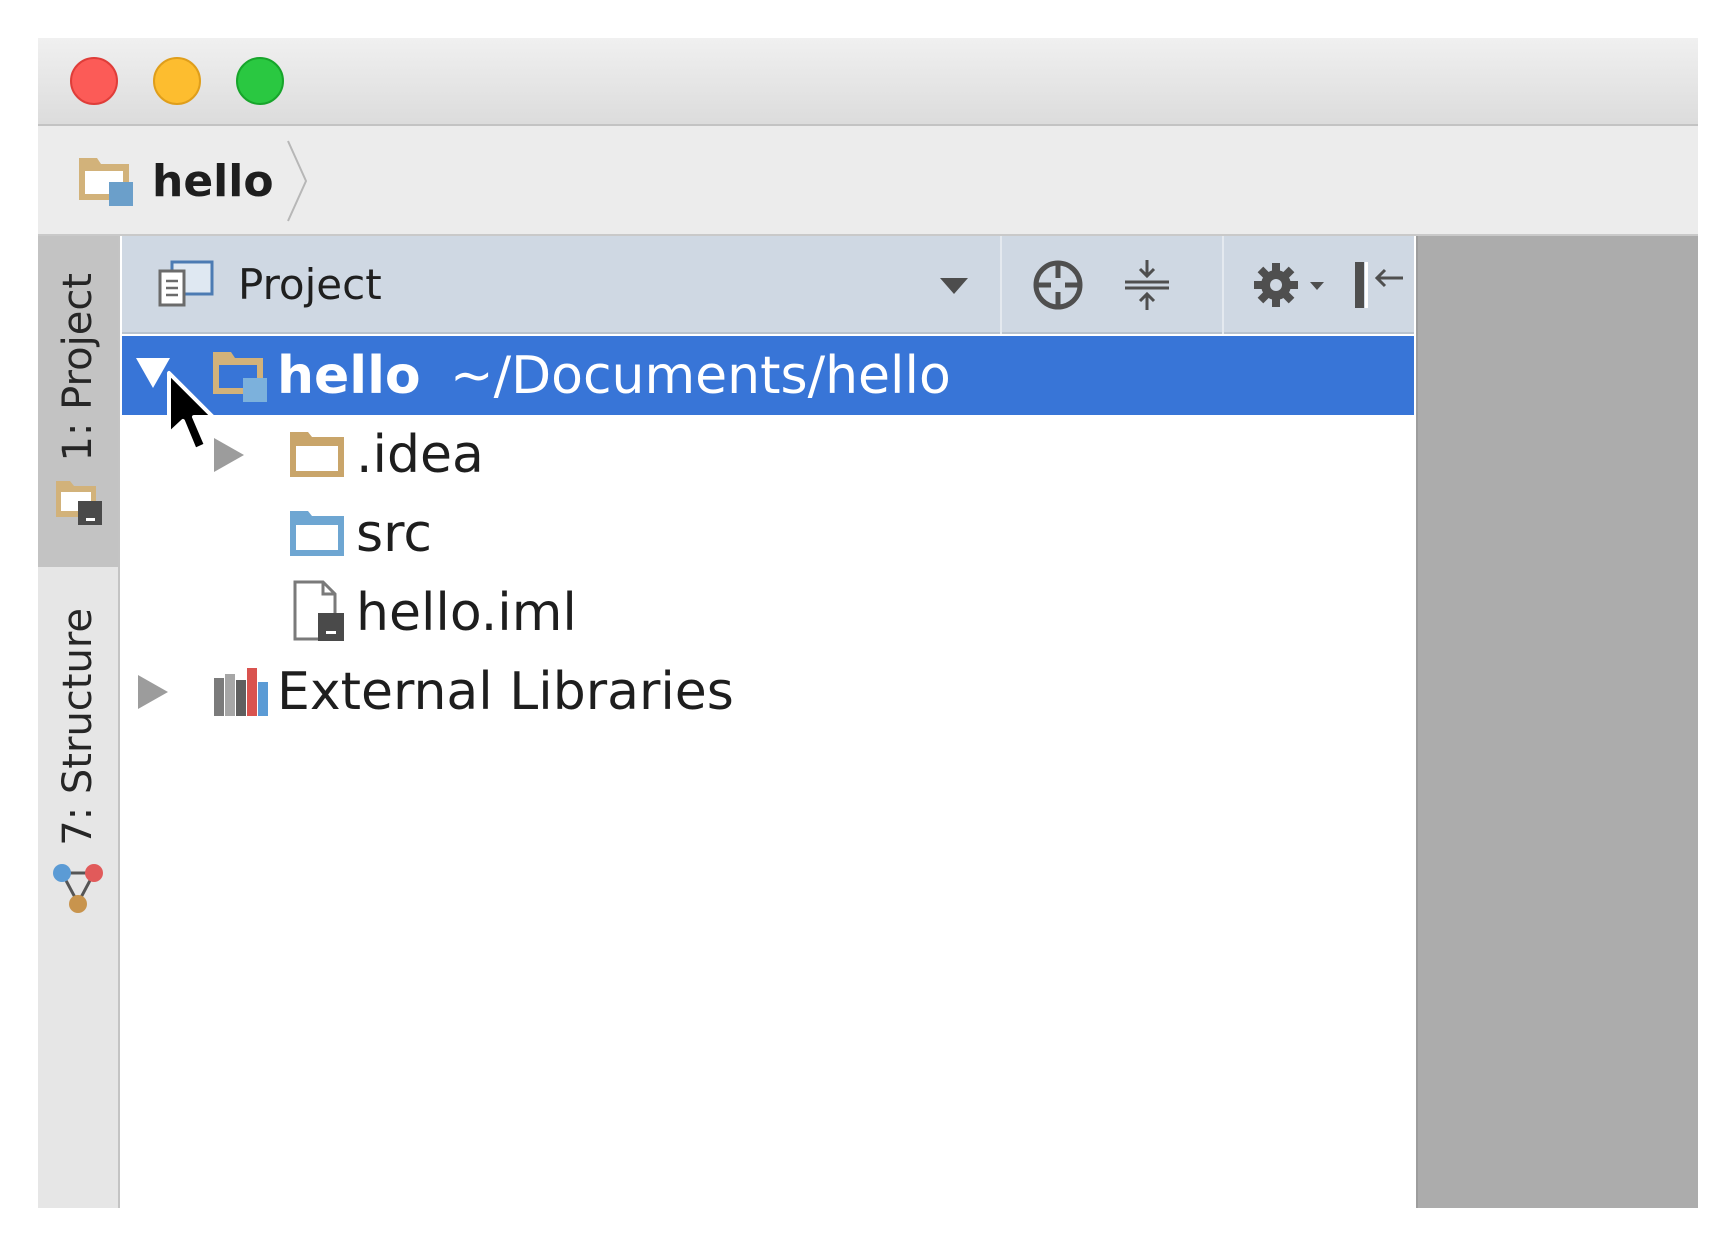  Describe the element at coordinates (768, 691) in the screenshot. I see `tree-row-external-libraries: External Libraries` at that location.